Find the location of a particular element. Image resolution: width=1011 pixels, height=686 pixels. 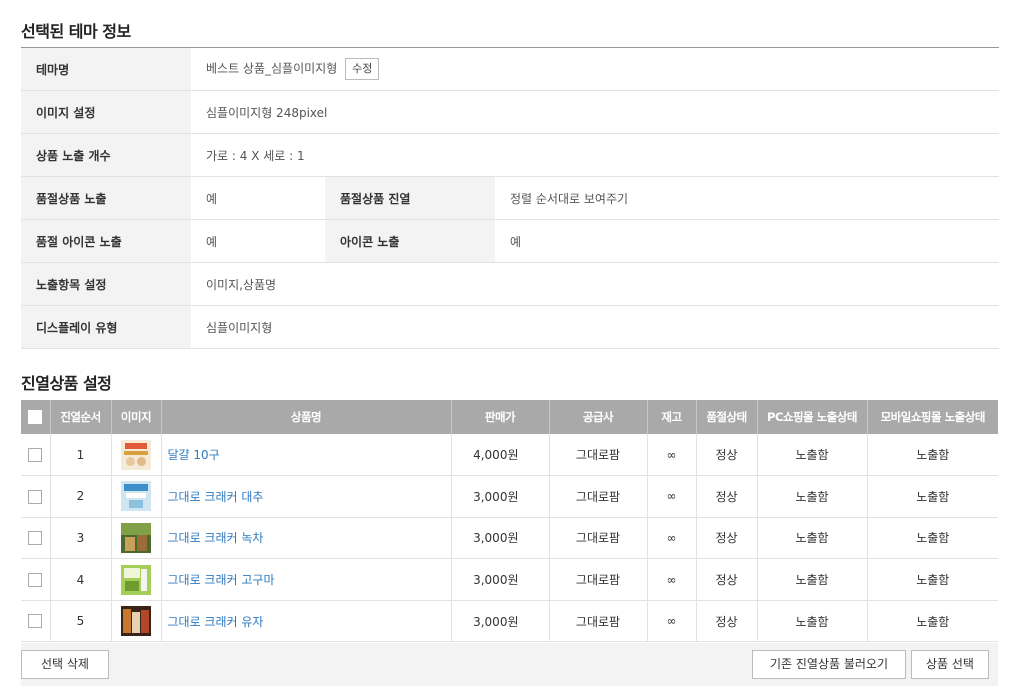

table-row: 1 달걀 10구 4,000원 그대로팜 ∞ 정상 노출함 노출함 is located at coordinates (509, 455).